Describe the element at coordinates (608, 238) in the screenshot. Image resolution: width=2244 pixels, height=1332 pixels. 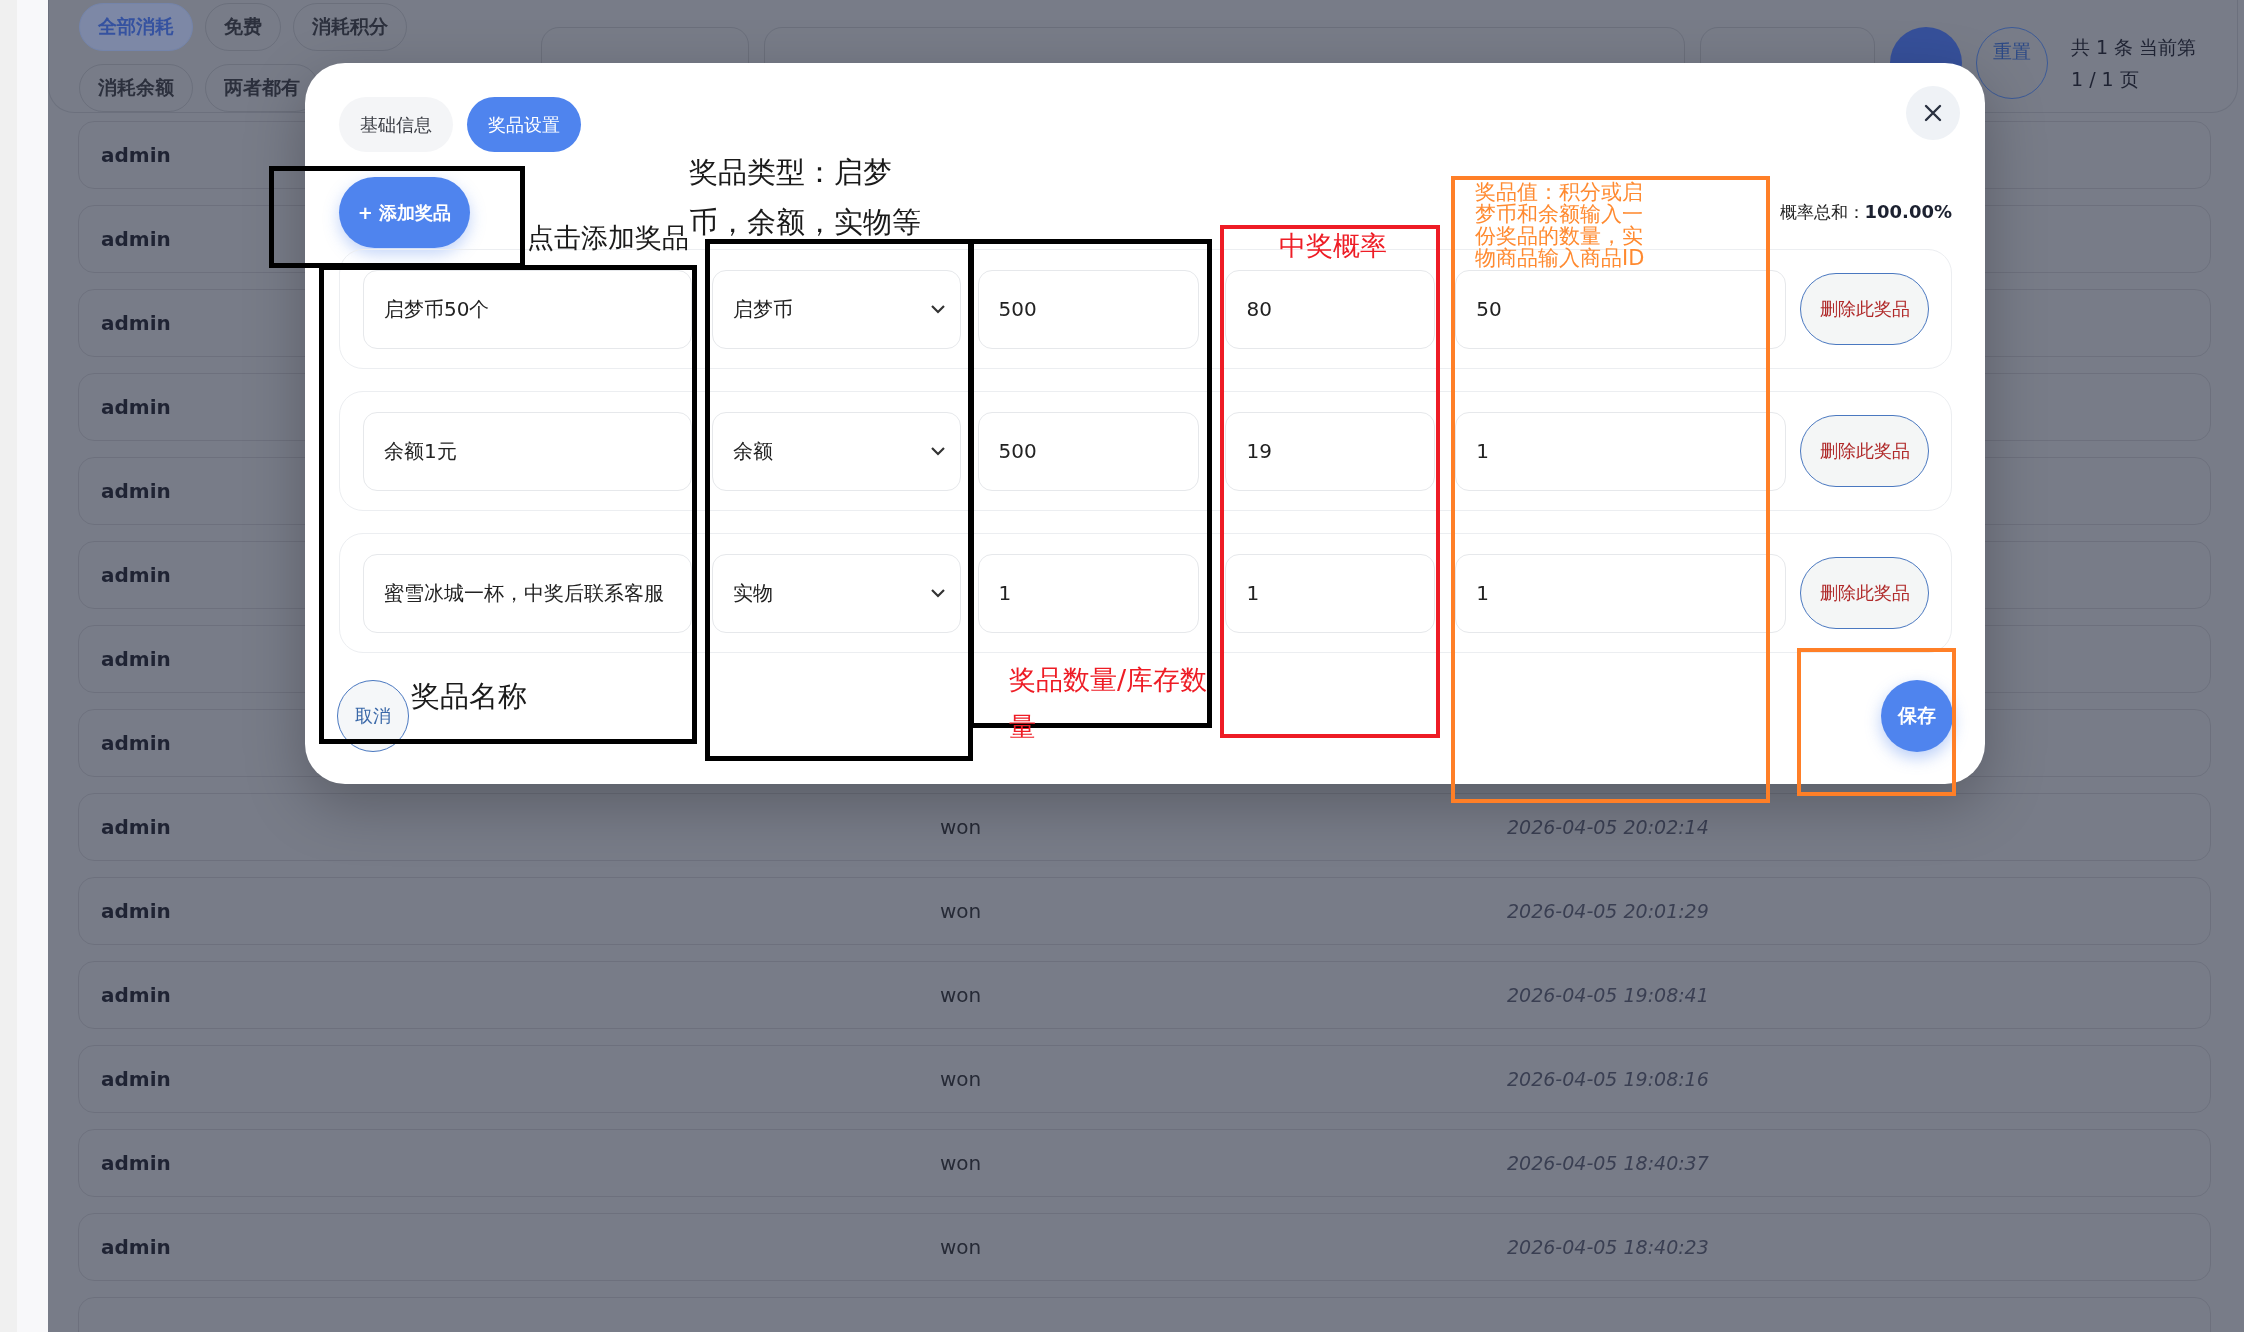
I see `annotation-label: 点击添加奖品` at that location.